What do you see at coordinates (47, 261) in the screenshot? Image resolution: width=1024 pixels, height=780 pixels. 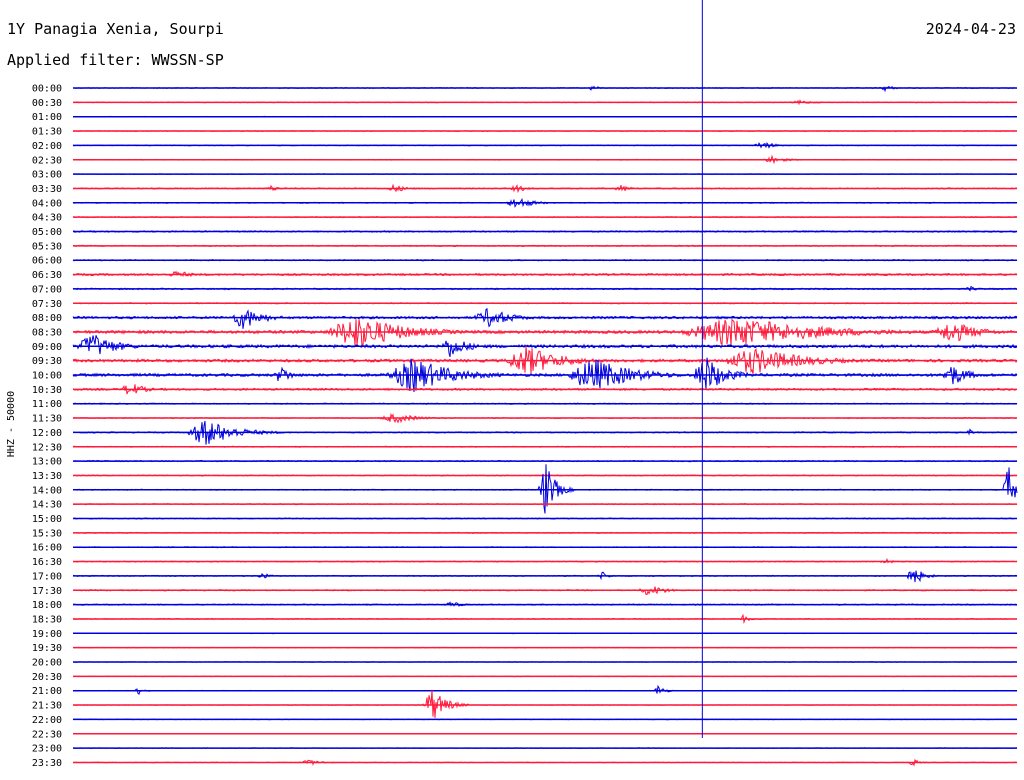 I see `time-tick-label: 06:00` at bounding box center [47, 261].